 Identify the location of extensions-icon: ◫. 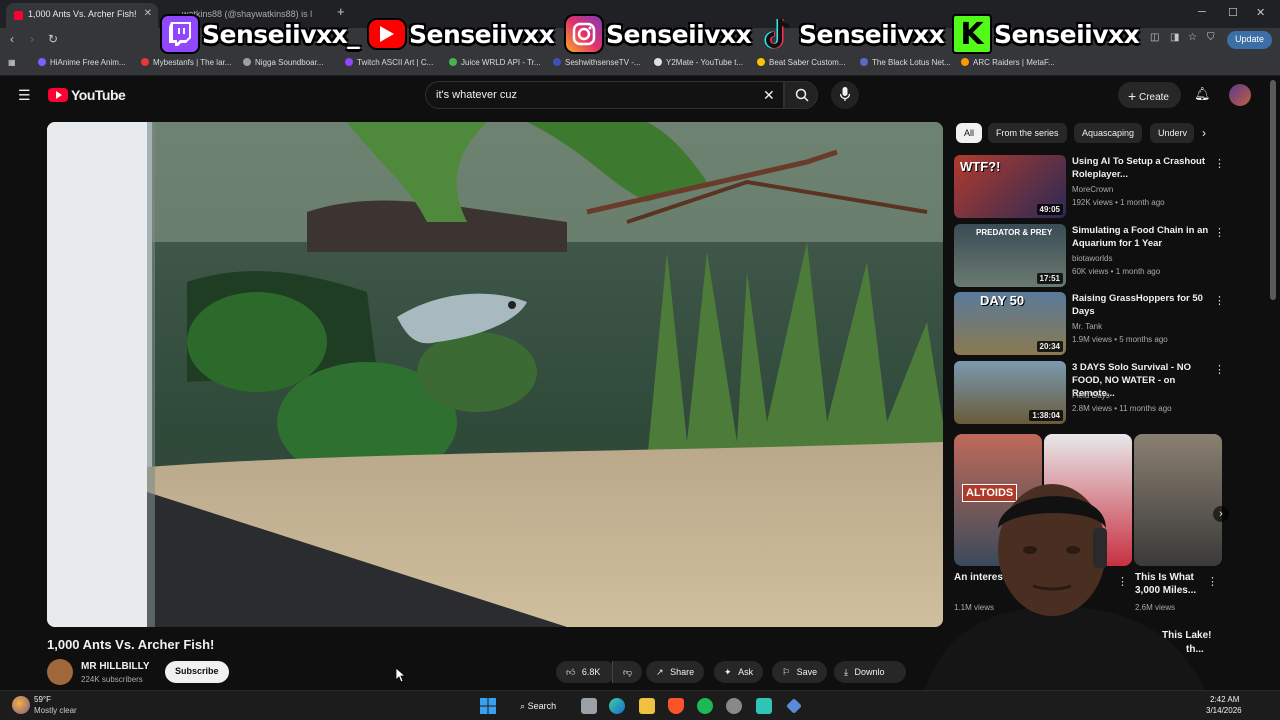
(1154, 37).